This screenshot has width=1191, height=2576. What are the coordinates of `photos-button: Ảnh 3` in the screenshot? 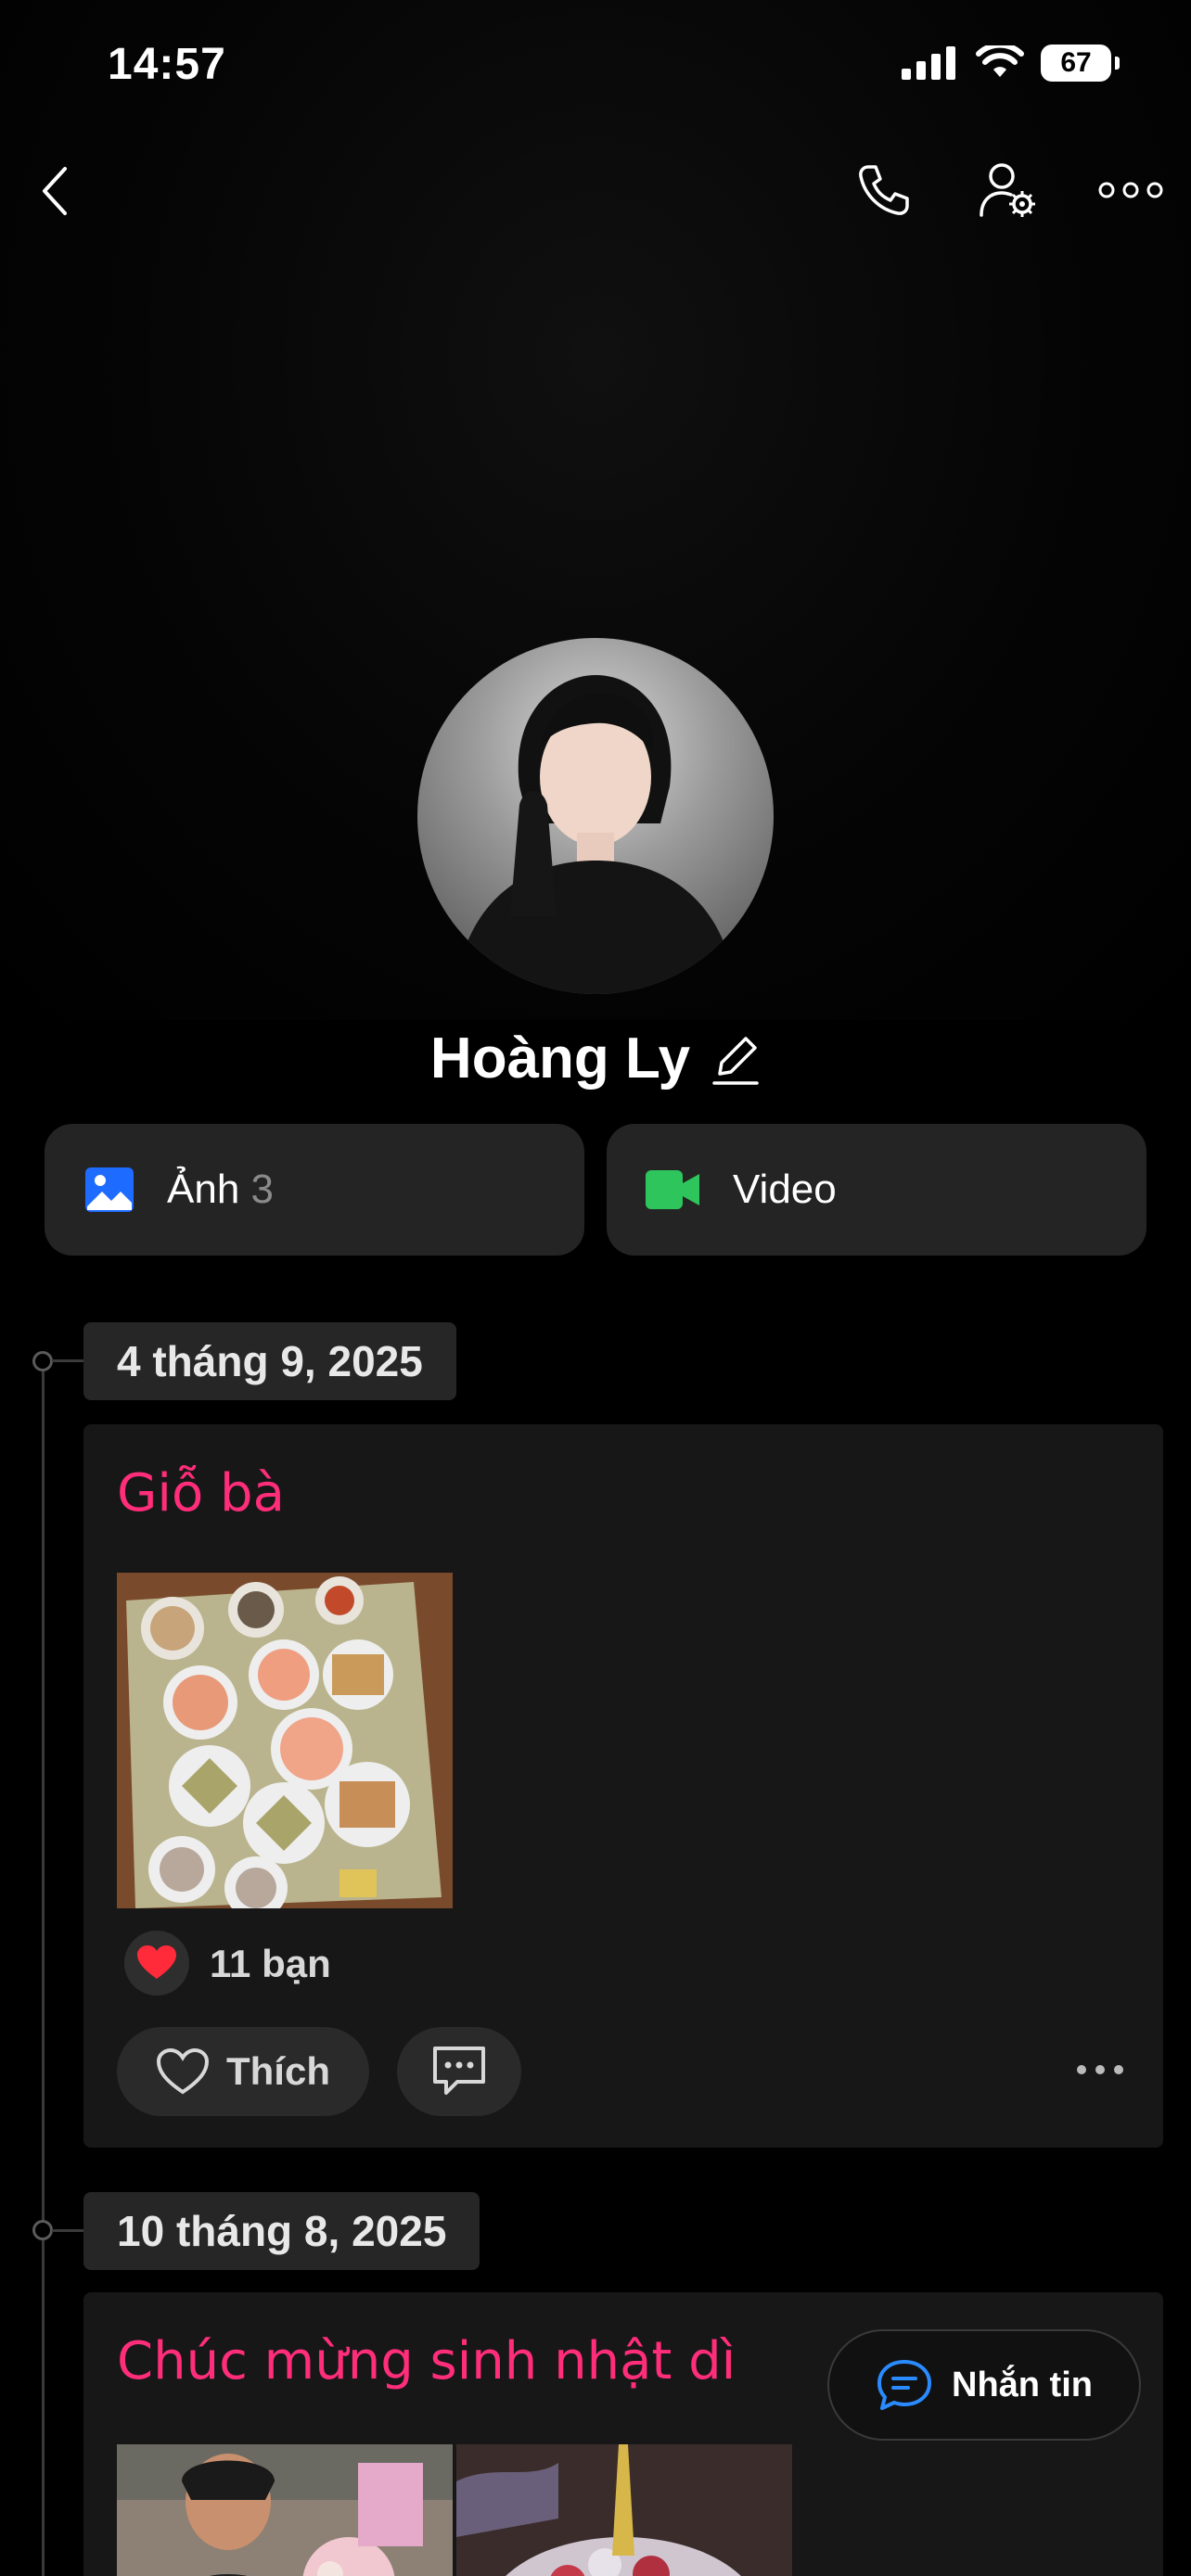 It's located at (314, 1190).